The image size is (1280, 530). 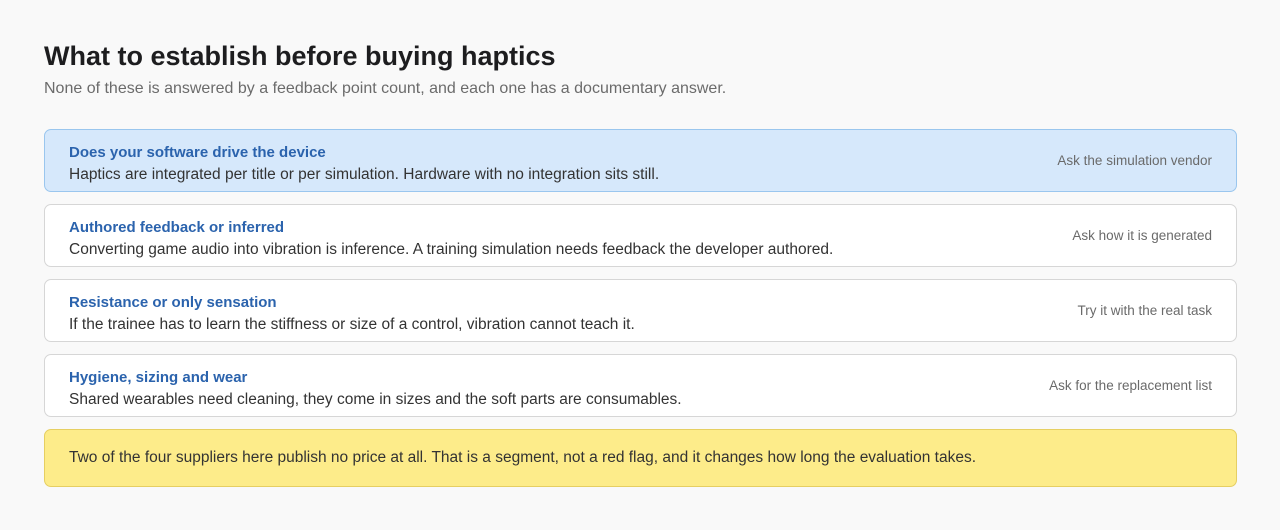 I want to click on item-action: Ask for the replacement list, so click(x=1130, y=385).